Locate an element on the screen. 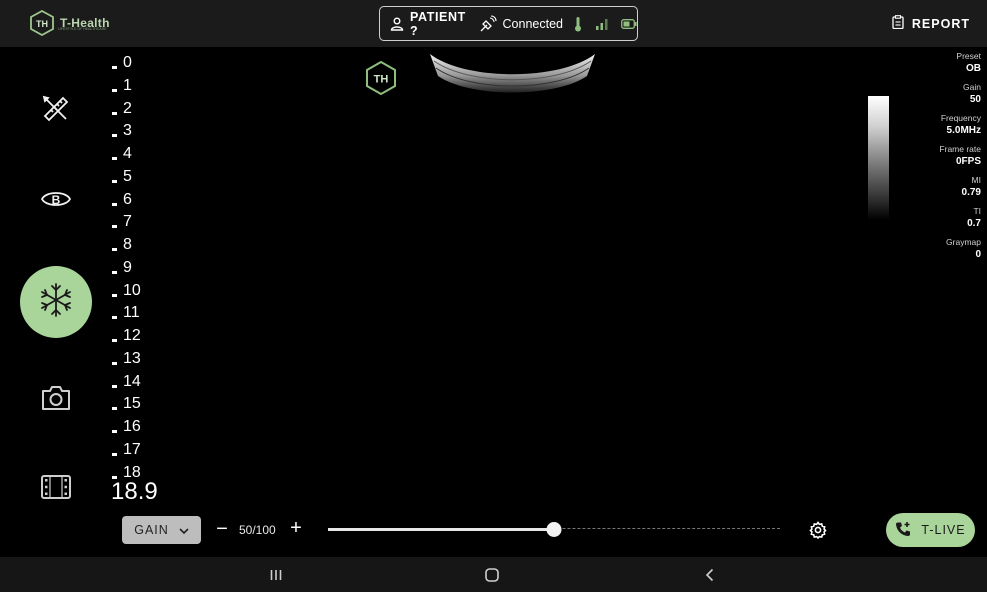 The image size is (987, 592). depth-tick-16: 16 is located at coordinates (126, 425).